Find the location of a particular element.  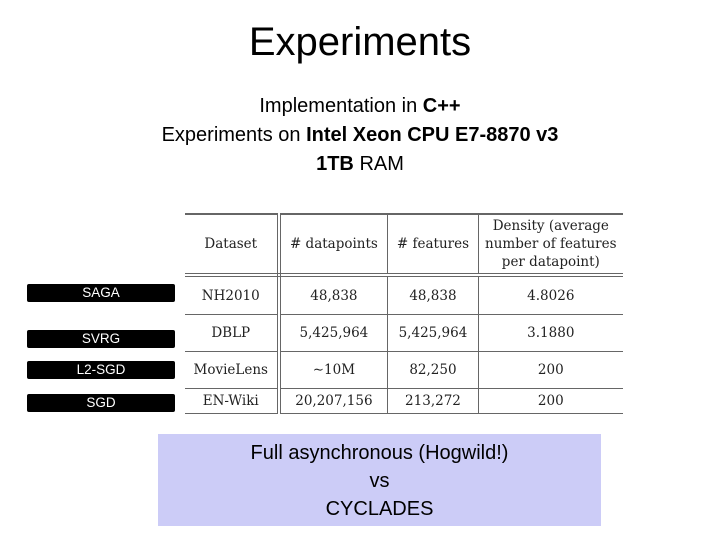

implementation-line: Implementation in C++ is located at coordinates (360, 106).